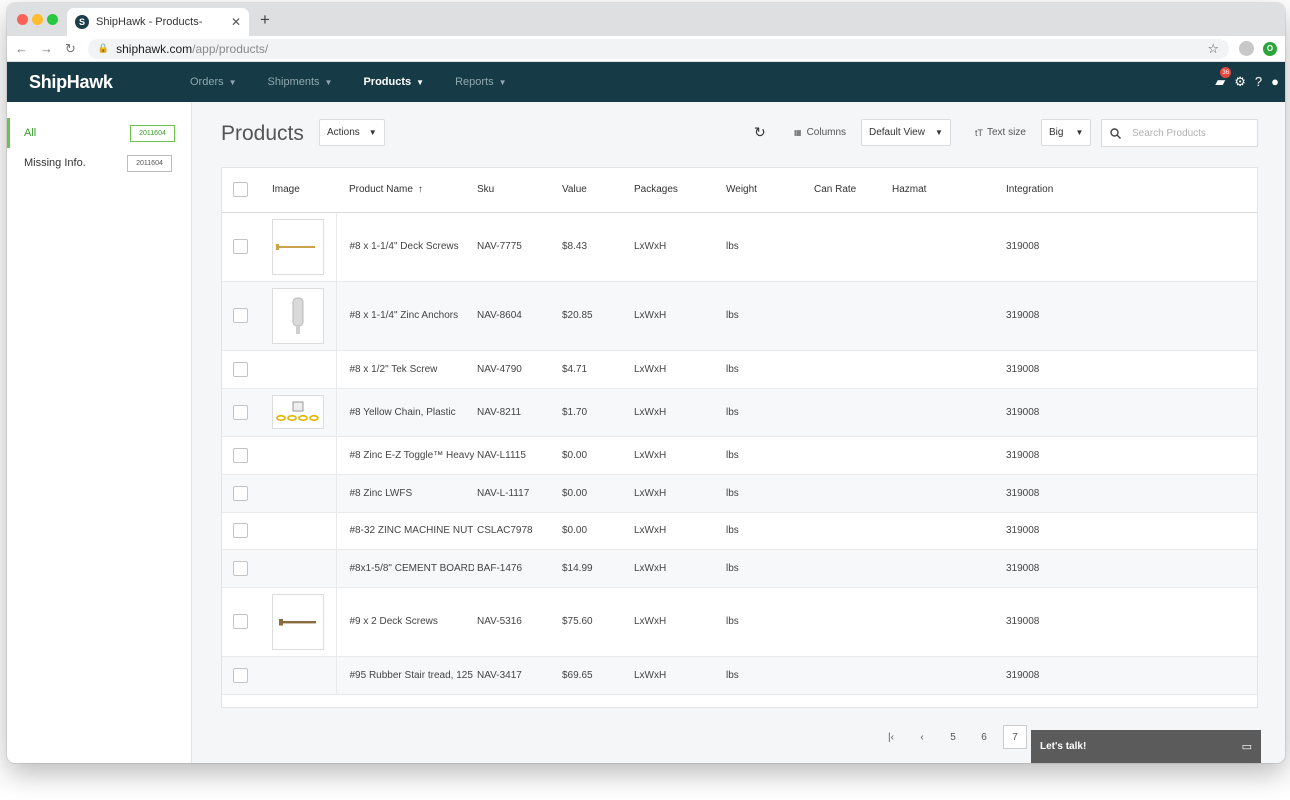  I want to click on product-name: #8 Zinc E-Z Toggle™ Heavy, so click(405, 455).